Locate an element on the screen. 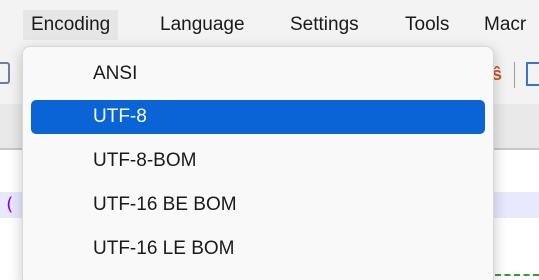 The image size is (539, 280). editor-text: ( is located at coordinates (9, 204).